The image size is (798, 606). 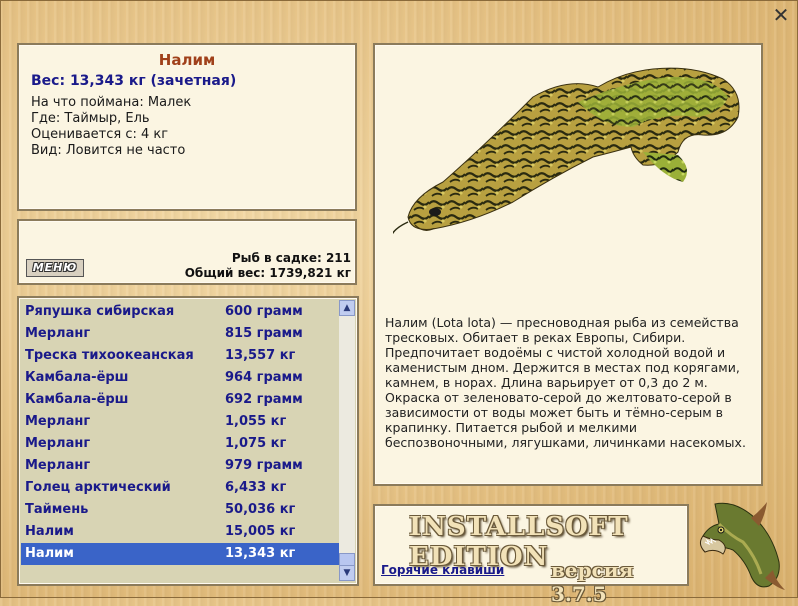 I want to click on list-item: Налим 13,343 кг, so click(x=180, y=554).